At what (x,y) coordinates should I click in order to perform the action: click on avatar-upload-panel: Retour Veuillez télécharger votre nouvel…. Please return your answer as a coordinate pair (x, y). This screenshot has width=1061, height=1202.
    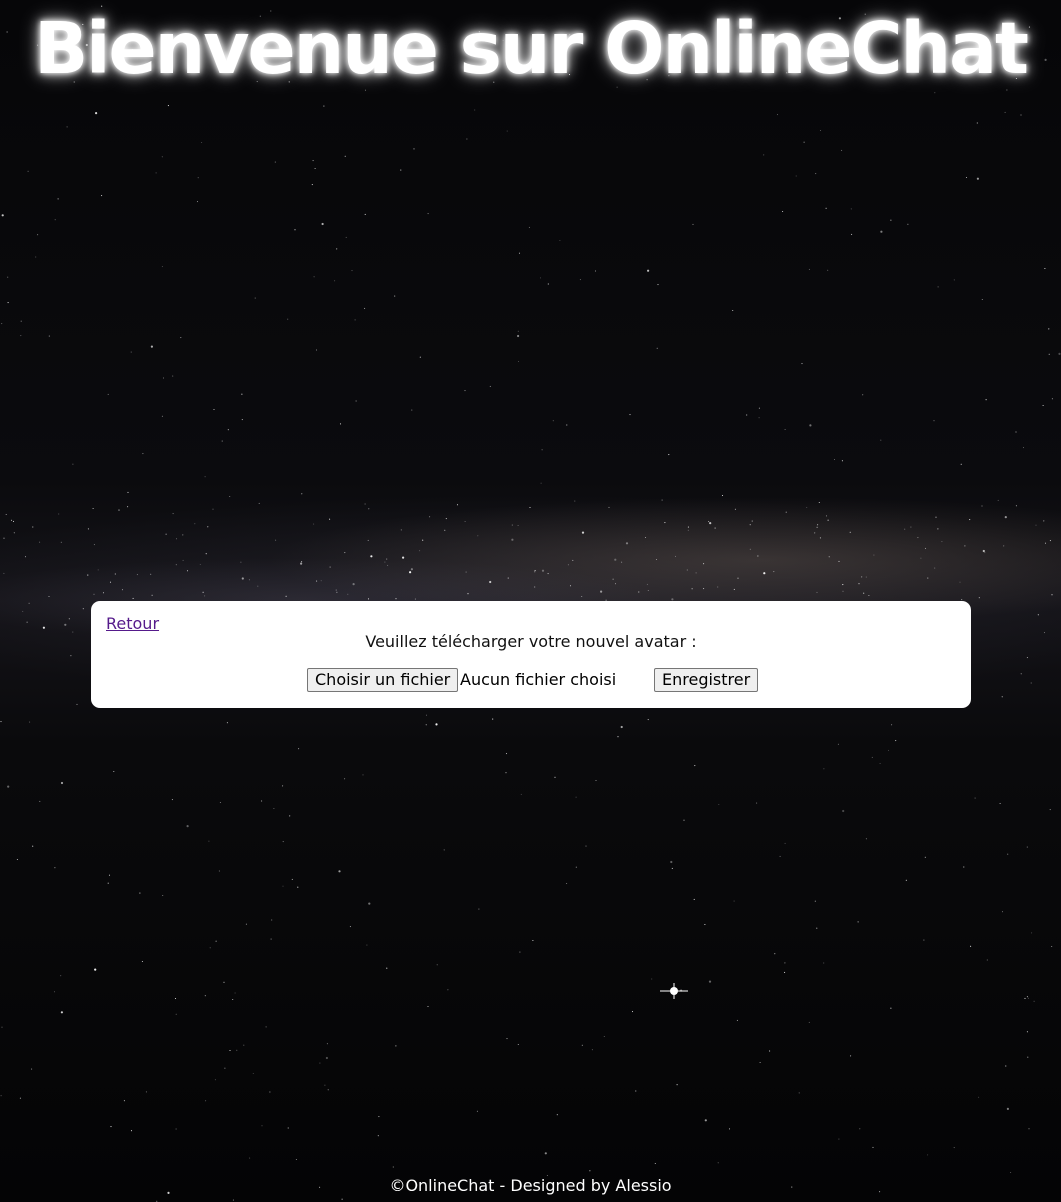
    Looking at the image, I should click on (531, 654).